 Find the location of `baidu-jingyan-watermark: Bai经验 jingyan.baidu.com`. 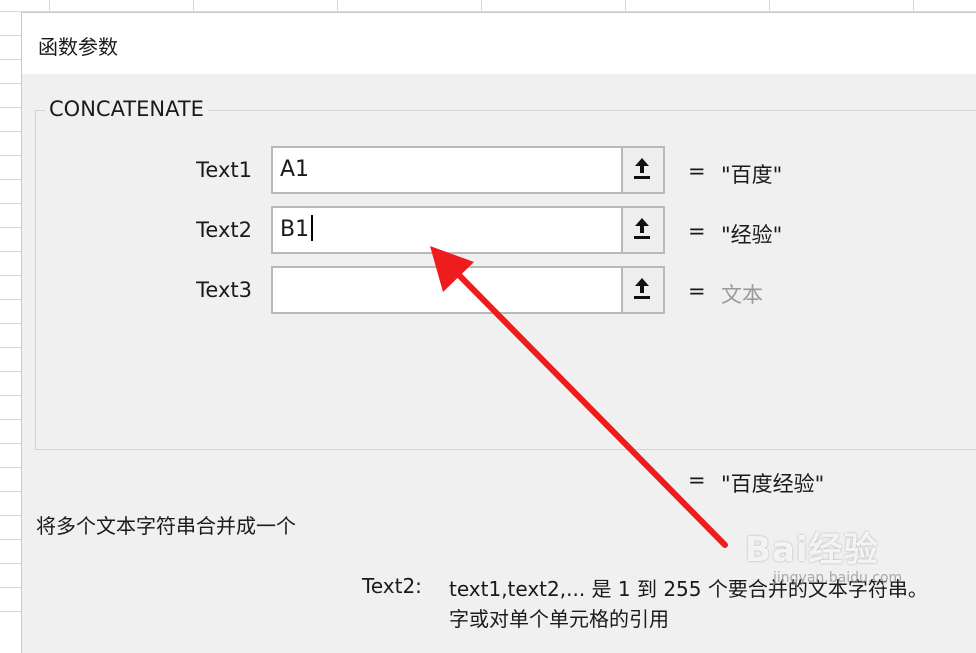

baidu-jingyan-watermark: Bai经验 jingyan.baidu.com is located at coordinates (823, 554).